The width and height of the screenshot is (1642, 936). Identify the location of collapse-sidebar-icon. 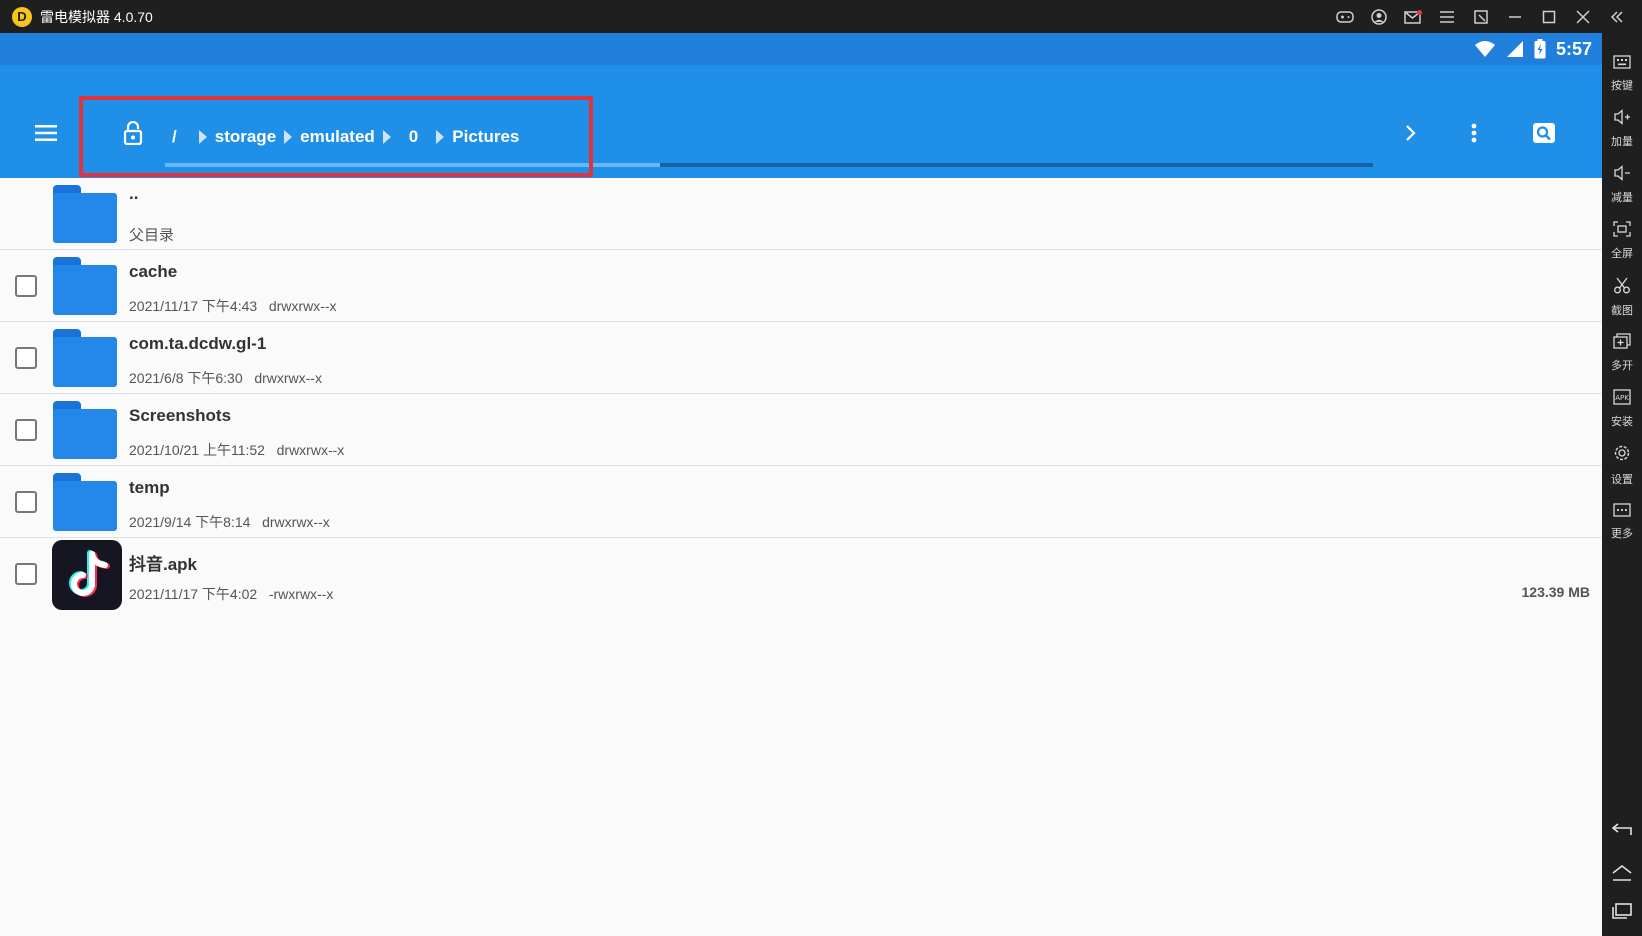
(1617, 16).